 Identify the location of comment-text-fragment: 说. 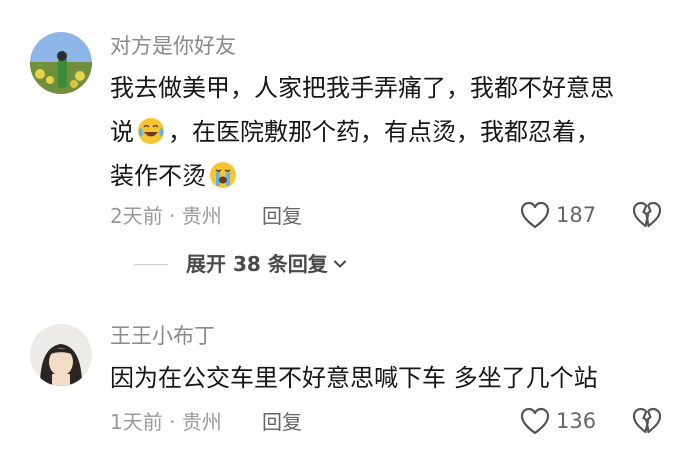
(122, 132).